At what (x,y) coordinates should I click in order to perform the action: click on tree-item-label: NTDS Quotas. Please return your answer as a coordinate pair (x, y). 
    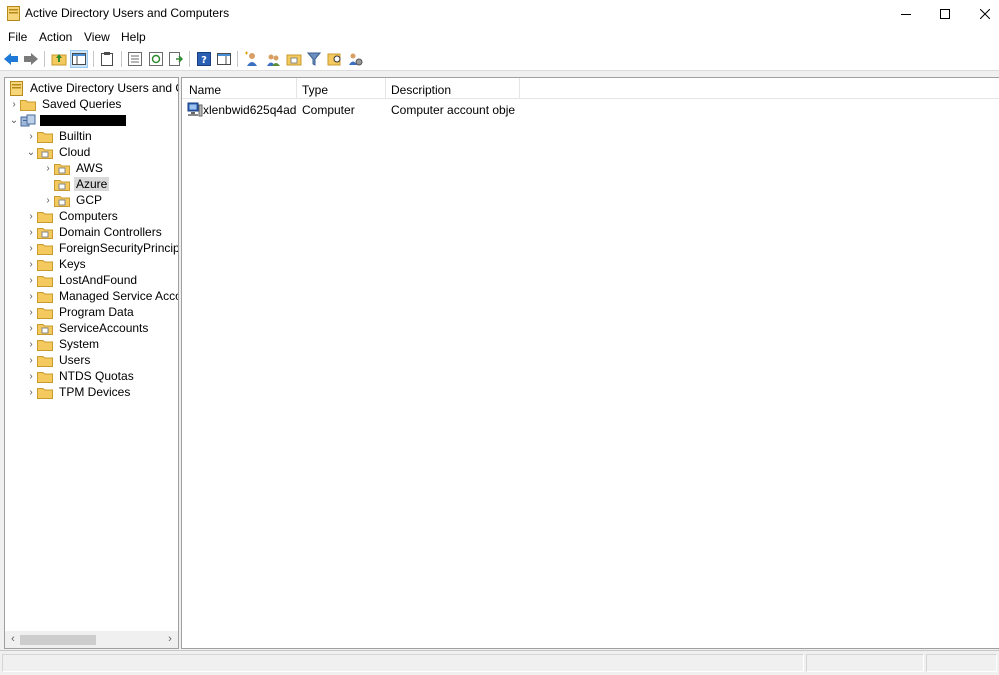
    Looking at the image, I should click on (96, 376).